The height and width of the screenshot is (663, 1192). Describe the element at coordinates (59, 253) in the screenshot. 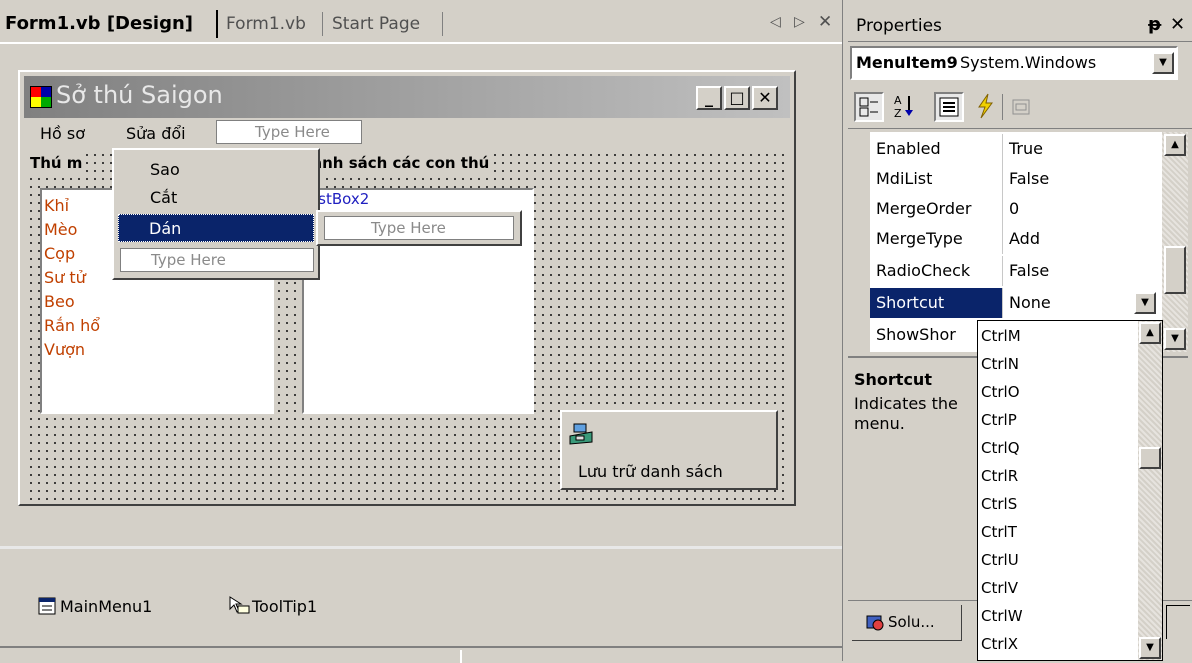

I see `list-item: Cọp` at that location.